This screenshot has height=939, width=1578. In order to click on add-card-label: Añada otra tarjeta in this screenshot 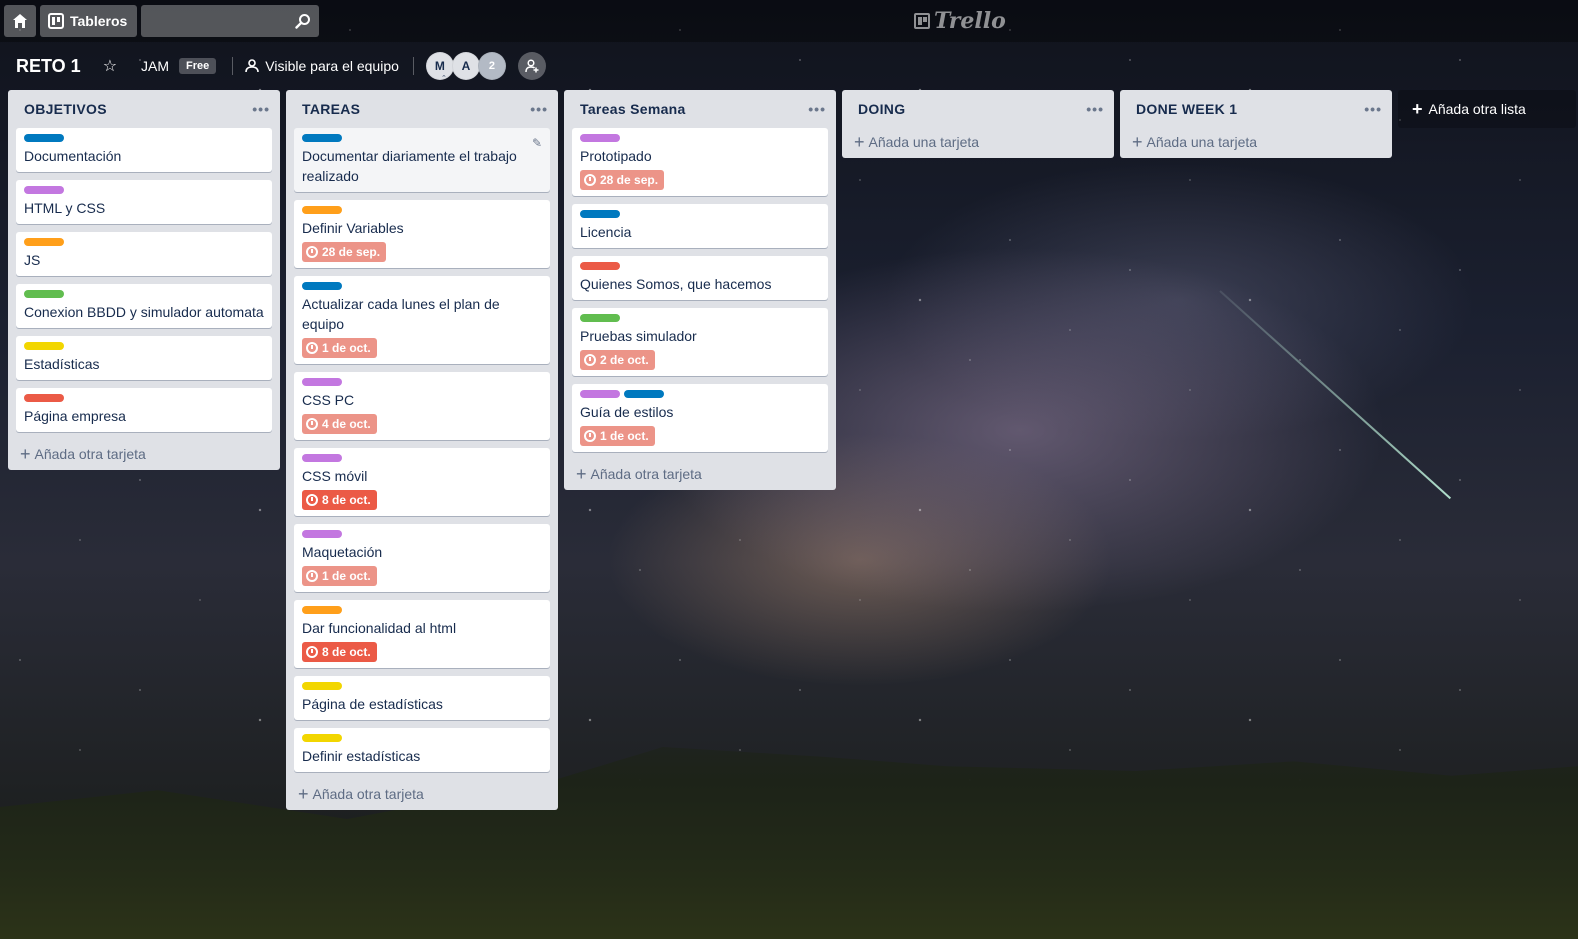, I will do `click(90, 454)`.